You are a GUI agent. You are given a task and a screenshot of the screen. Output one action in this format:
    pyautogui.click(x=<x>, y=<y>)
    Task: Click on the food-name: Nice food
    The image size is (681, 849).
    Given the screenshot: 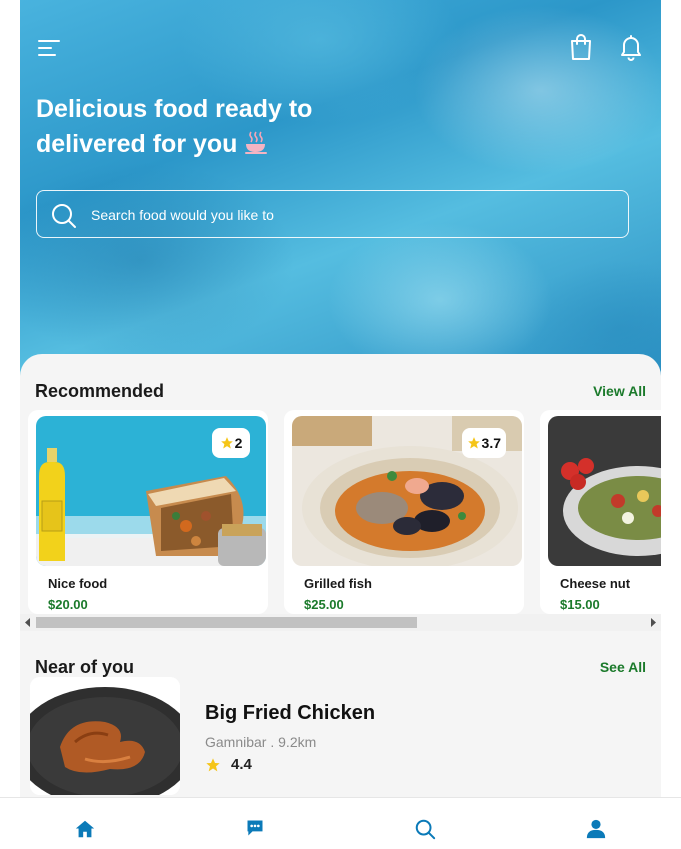 What is the action you would take?
    pyautogui.click(x=78, y=583)
    